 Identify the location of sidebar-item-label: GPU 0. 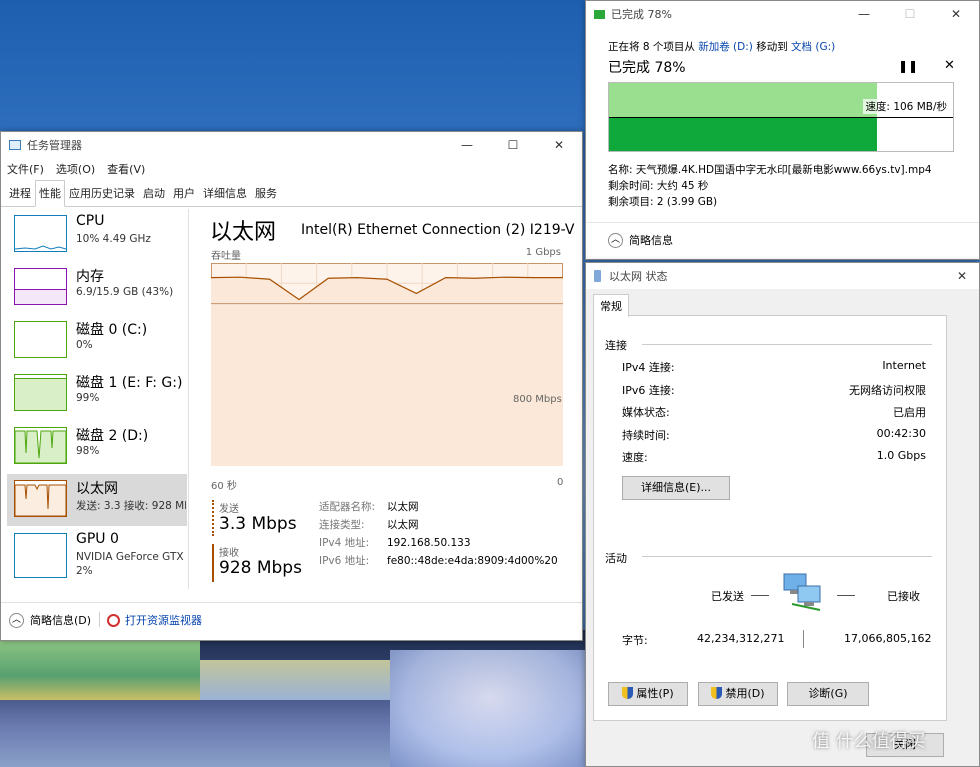
(97, 539).